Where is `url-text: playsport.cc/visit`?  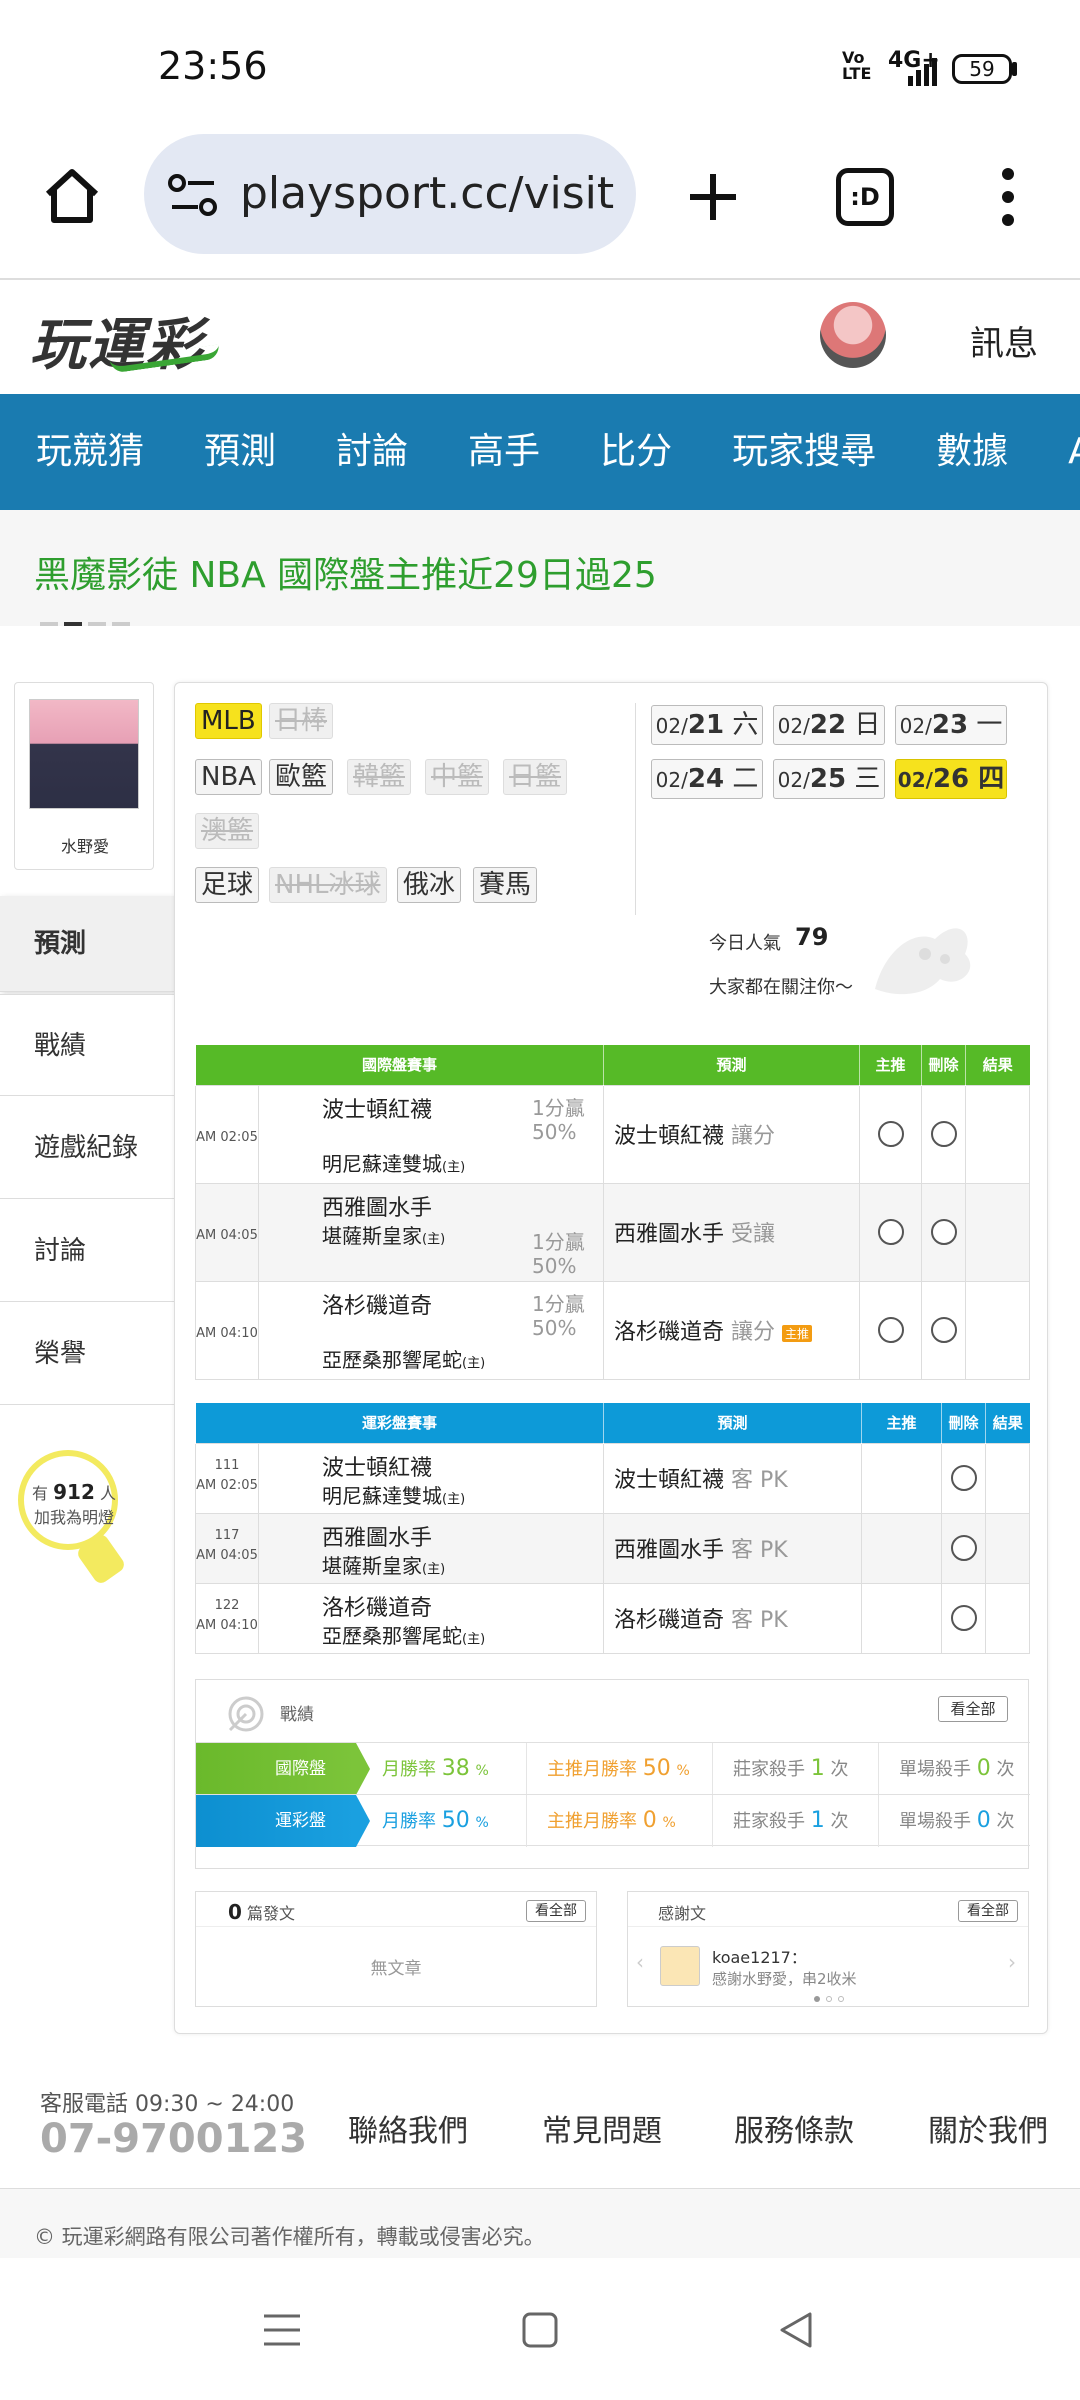 url-text: playsport.cc/visit is located at coordinates (427, 193).